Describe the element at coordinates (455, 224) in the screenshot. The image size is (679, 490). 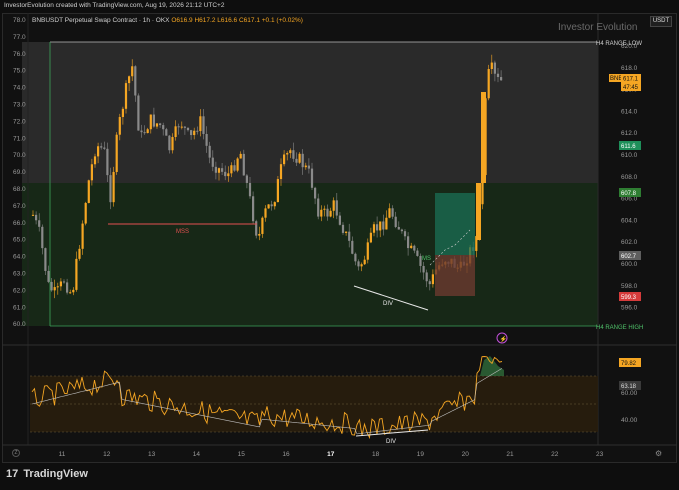
I see `long-position-target` at that location.